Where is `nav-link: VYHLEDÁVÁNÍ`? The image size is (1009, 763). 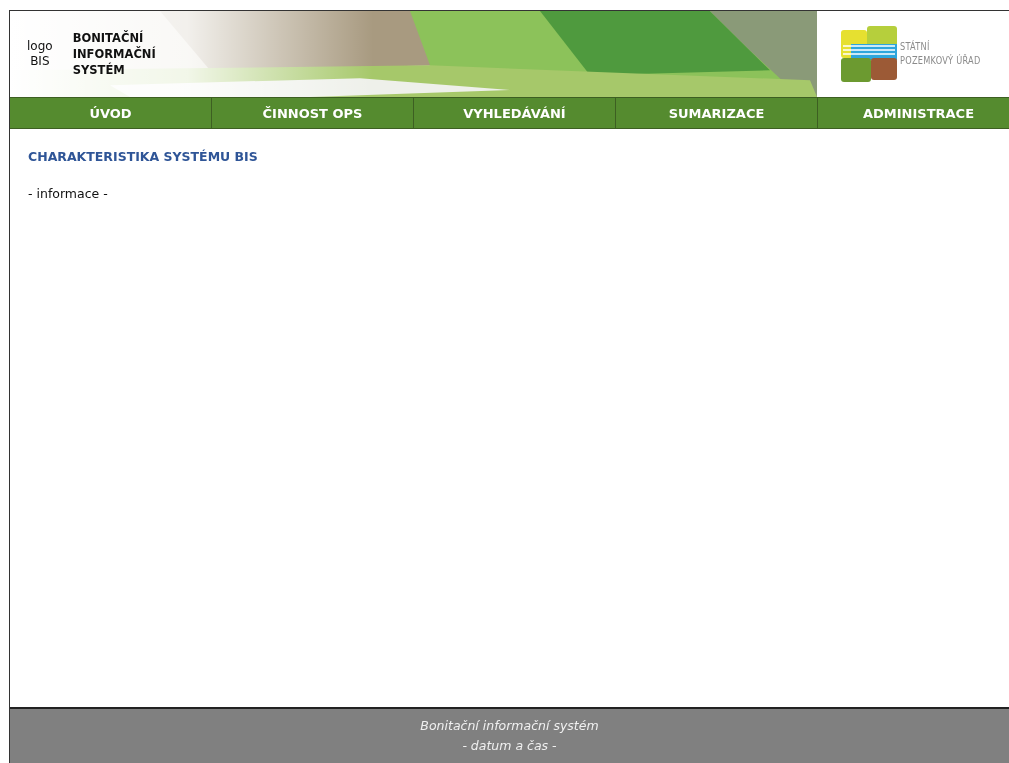 nav-link: VYHLEDÁVÁNÍ is located at coordinates (515, 113).